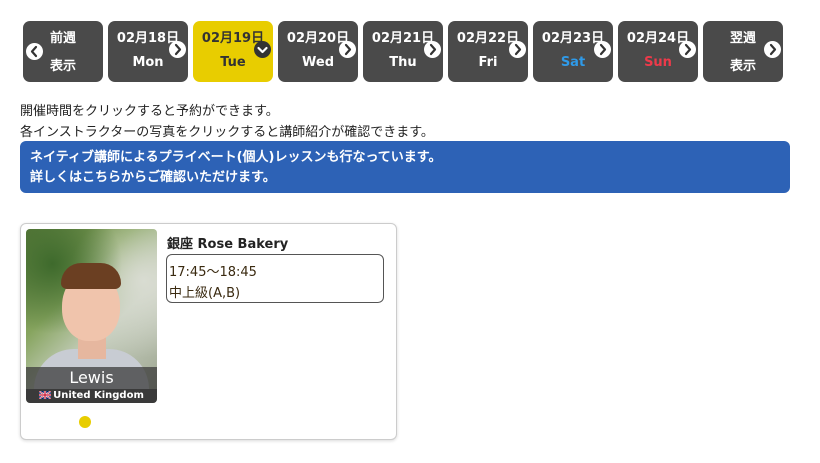 The height and width of the screenshot is (463, 820). I want to click on lesson-slot: 17:45〜18:45 中上級(A,B), so click(275, 278).